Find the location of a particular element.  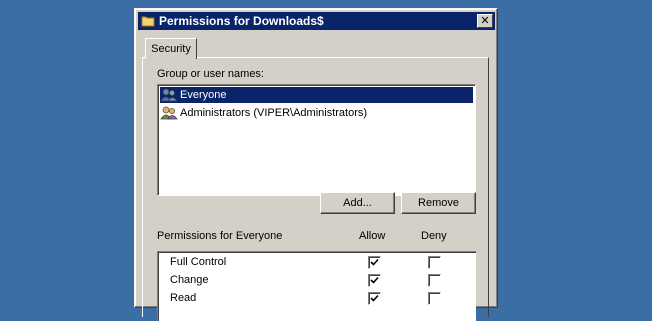

tab-security: Security is located at coordinates (171, 48).